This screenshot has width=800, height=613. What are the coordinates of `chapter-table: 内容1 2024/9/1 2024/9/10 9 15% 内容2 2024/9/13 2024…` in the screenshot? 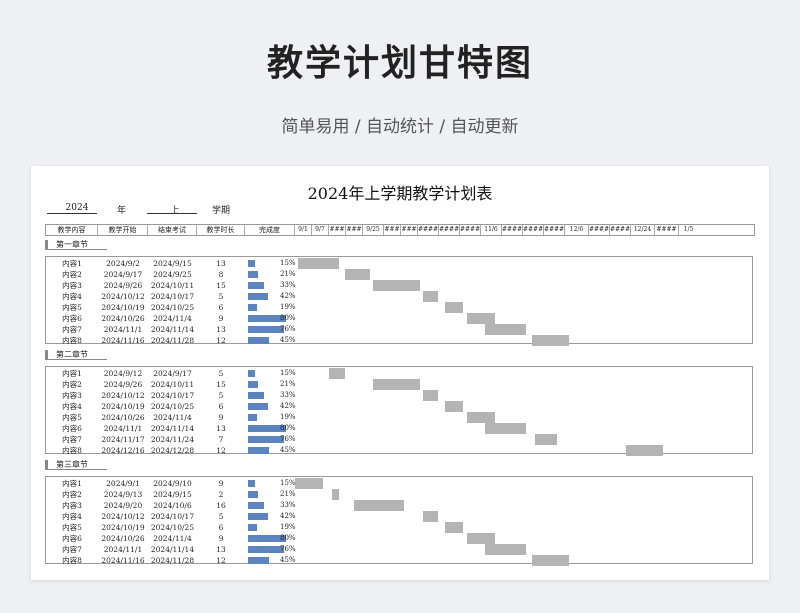 It's located at (399, 521).